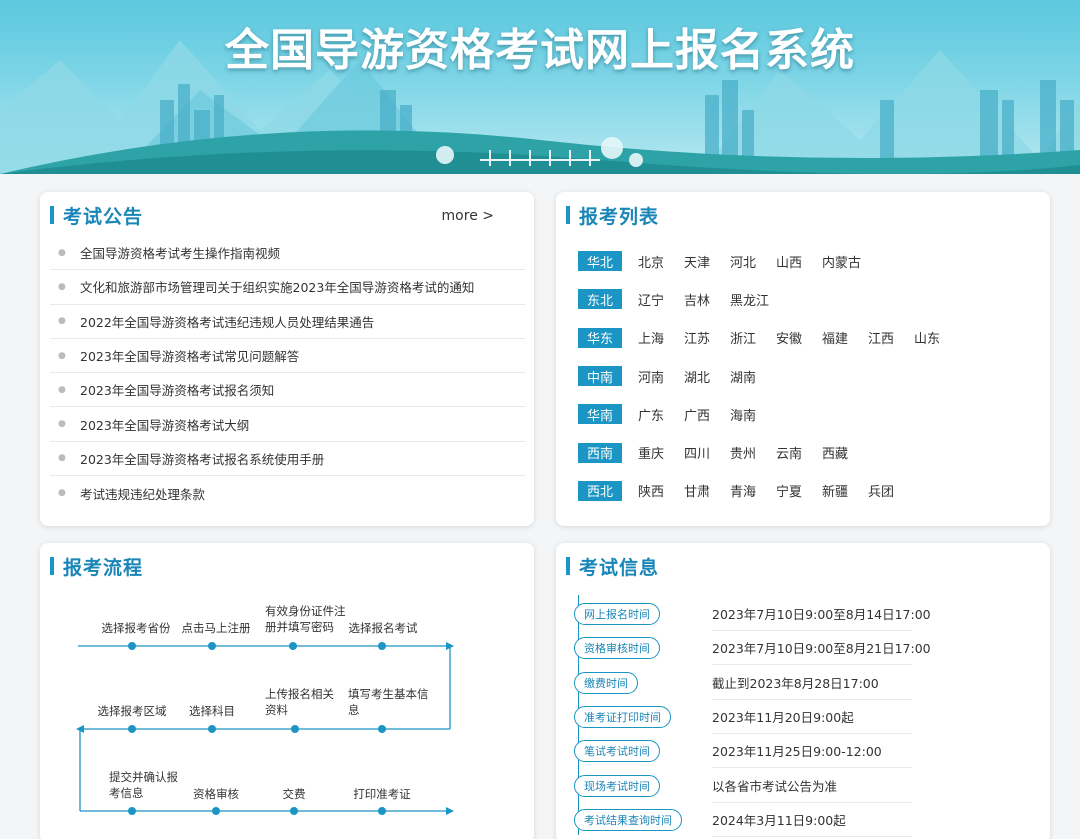 Image resolution: width=1080 pixels, height=839 pixels. I want to click on notice-item: ● 考试违规违纪处理条款, so click(287, 493).